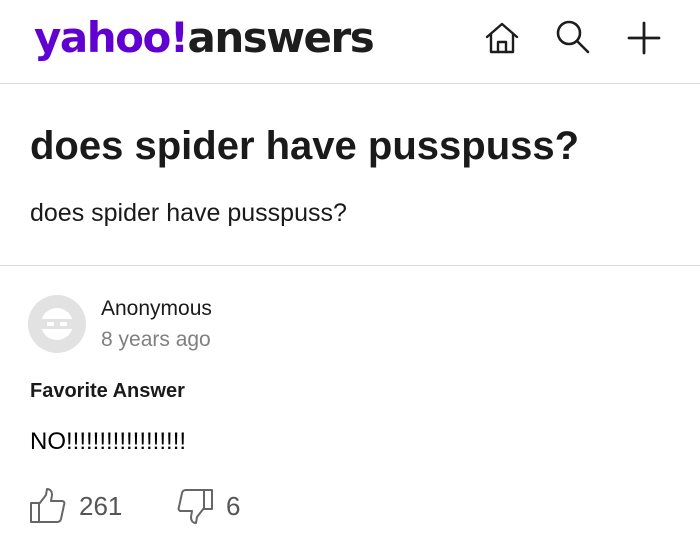  What do you see at coordinates (573, 38) in the screenshot?
I see `search-icon` at bounding box center [573, 38].